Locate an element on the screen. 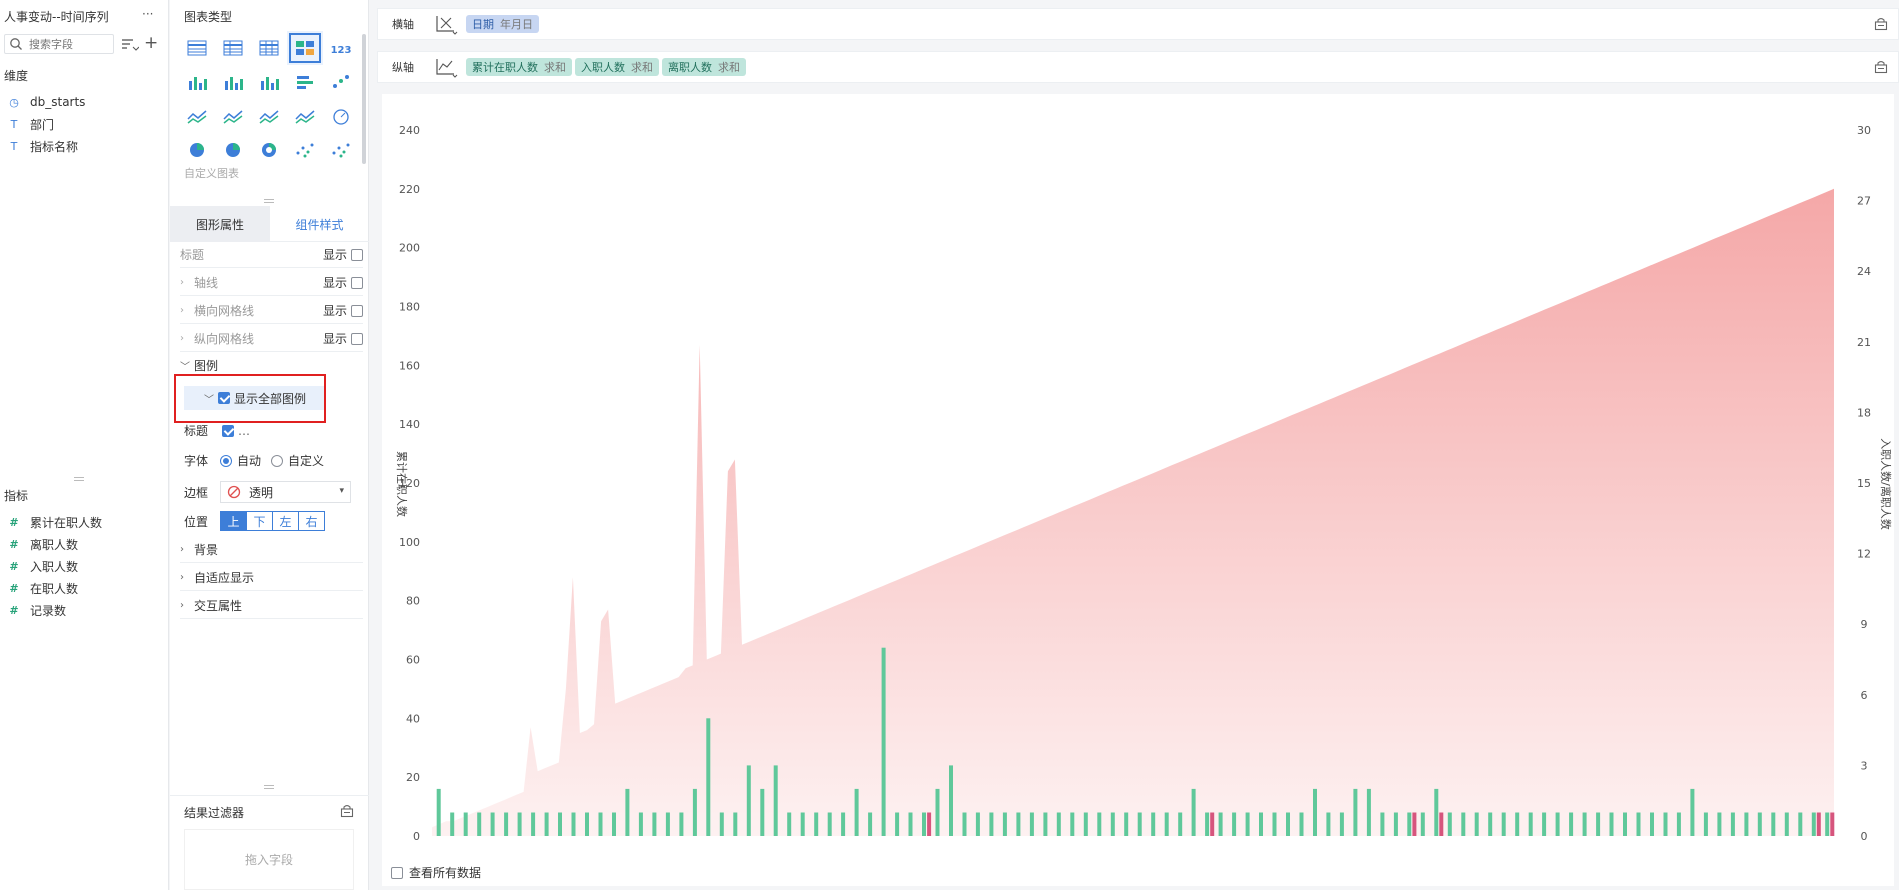 Image resolution: width=1899 pixels, height=890 pixels. kpi-card-chart-type is located at coordinates (305, 48).